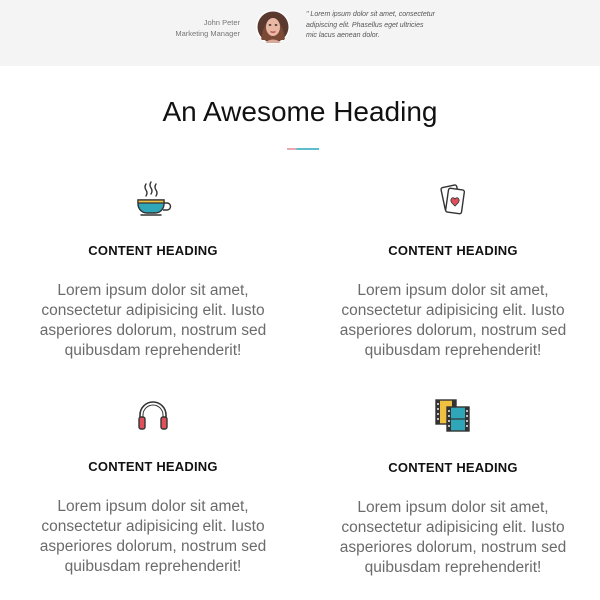 The height and width of the screenshot is (600, 600). I want to click on playing-cards-icon, so click(453, 200).